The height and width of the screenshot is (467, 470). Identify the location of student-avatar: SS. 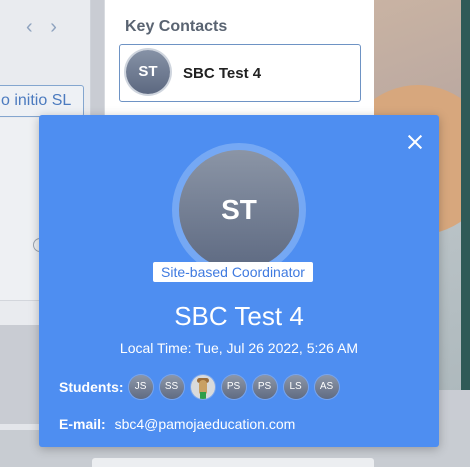
(171, 387).